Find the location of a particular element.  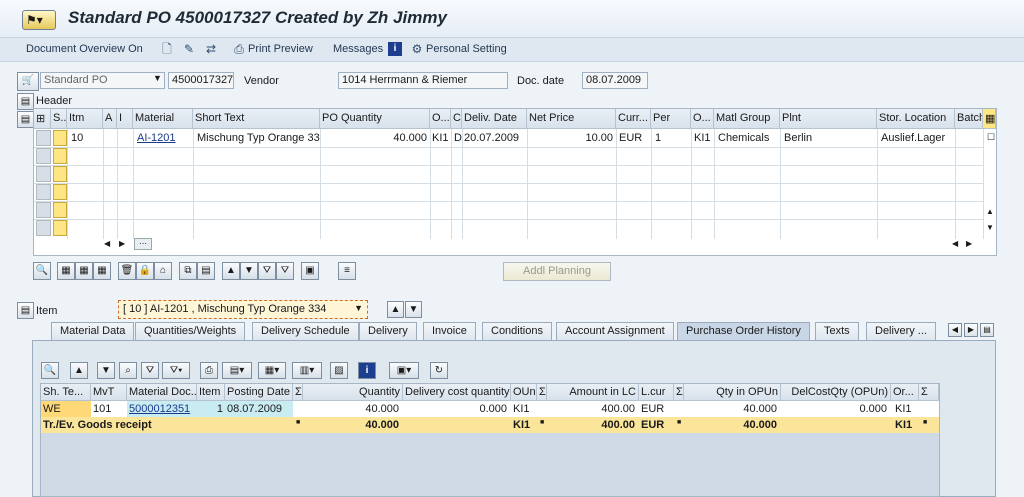

po-number-field: 4500017327 is located at coordinates (201, 80).